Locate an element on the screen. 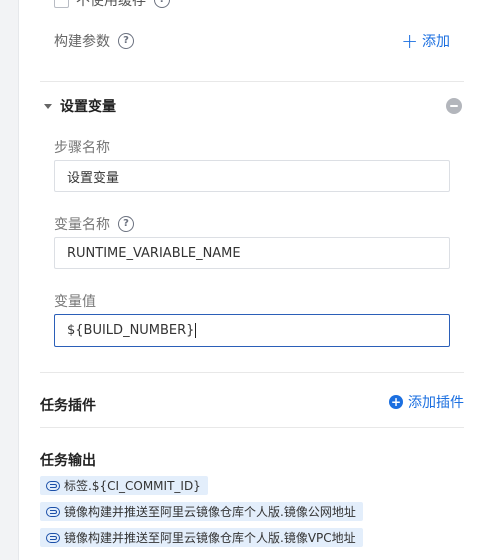  variable-name-input: RUNTIME_VARIABLE_NAME is located at coordinates (252, 253).